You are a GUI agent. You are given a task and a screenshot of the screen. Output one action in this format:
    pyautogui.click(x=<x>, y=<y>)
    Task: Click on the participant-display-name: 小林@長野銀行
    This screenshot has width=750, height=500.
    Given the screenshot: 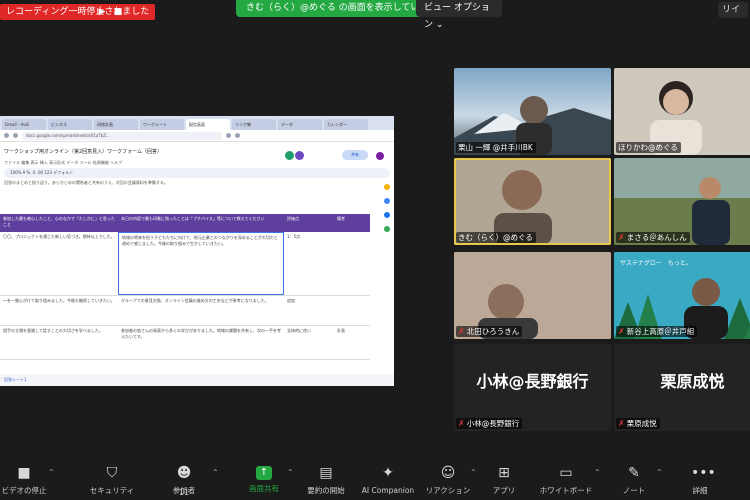 What is the action you would take?
    pyautogui.click(x=532, y=381)
    